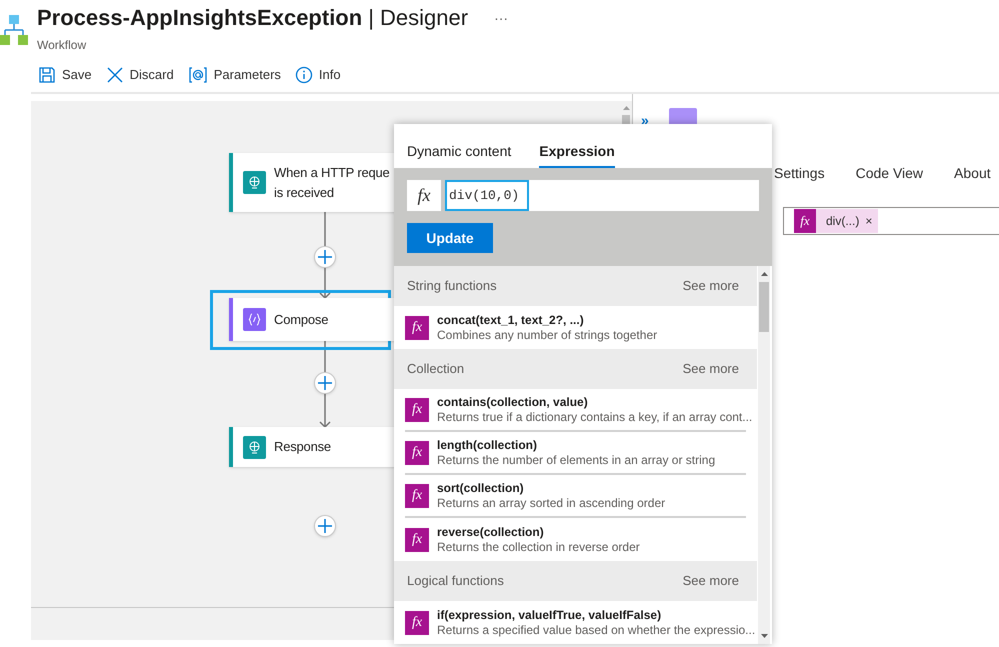 The height and width of the screenshot is (647, 999). Describe the element at coordinates (890, 173) in the screenshot. I see `panel-tab: Code View` at that location.